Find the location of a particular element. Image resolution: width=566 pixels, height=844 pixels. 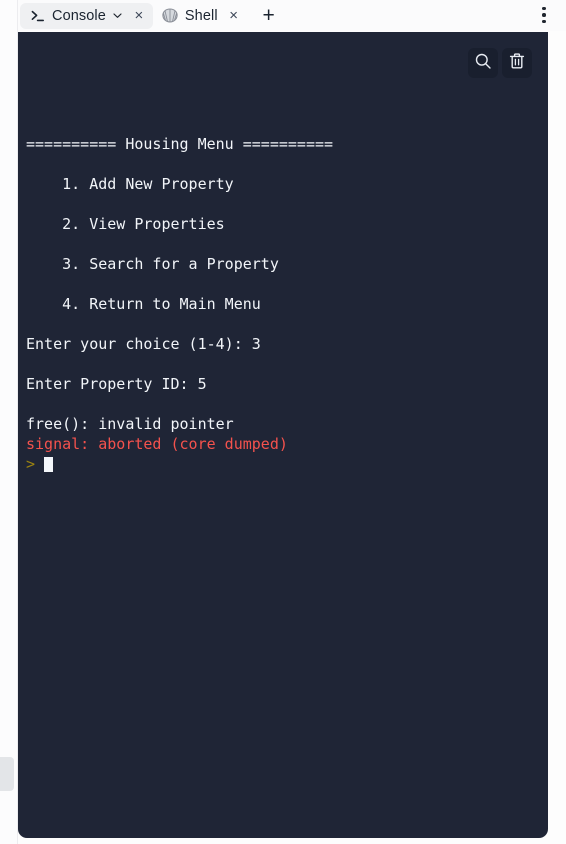

chevron-down-icon is located at coordinates (117, 15).